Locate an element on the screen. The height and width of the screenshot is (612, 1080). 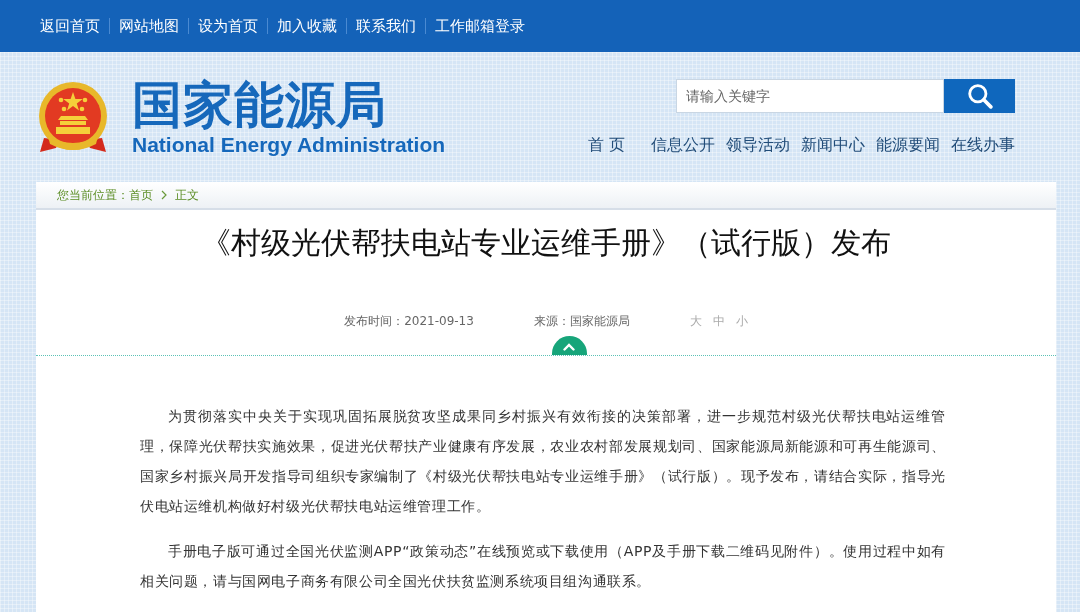
breadcrumb-item: 正文 is located at coordinates (187, 195).